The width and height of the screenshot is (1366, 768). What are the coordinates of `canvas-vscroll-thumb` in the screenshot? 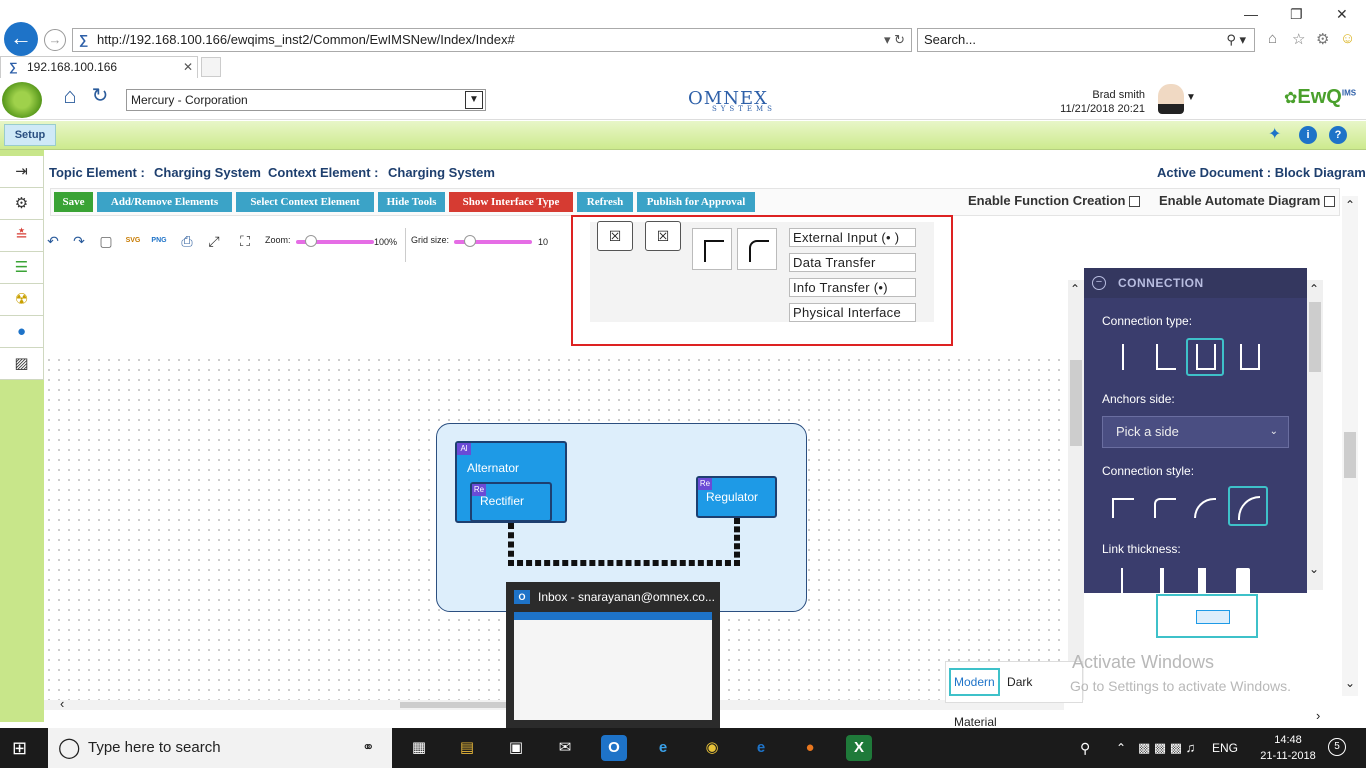 It's located at (1076, 403).